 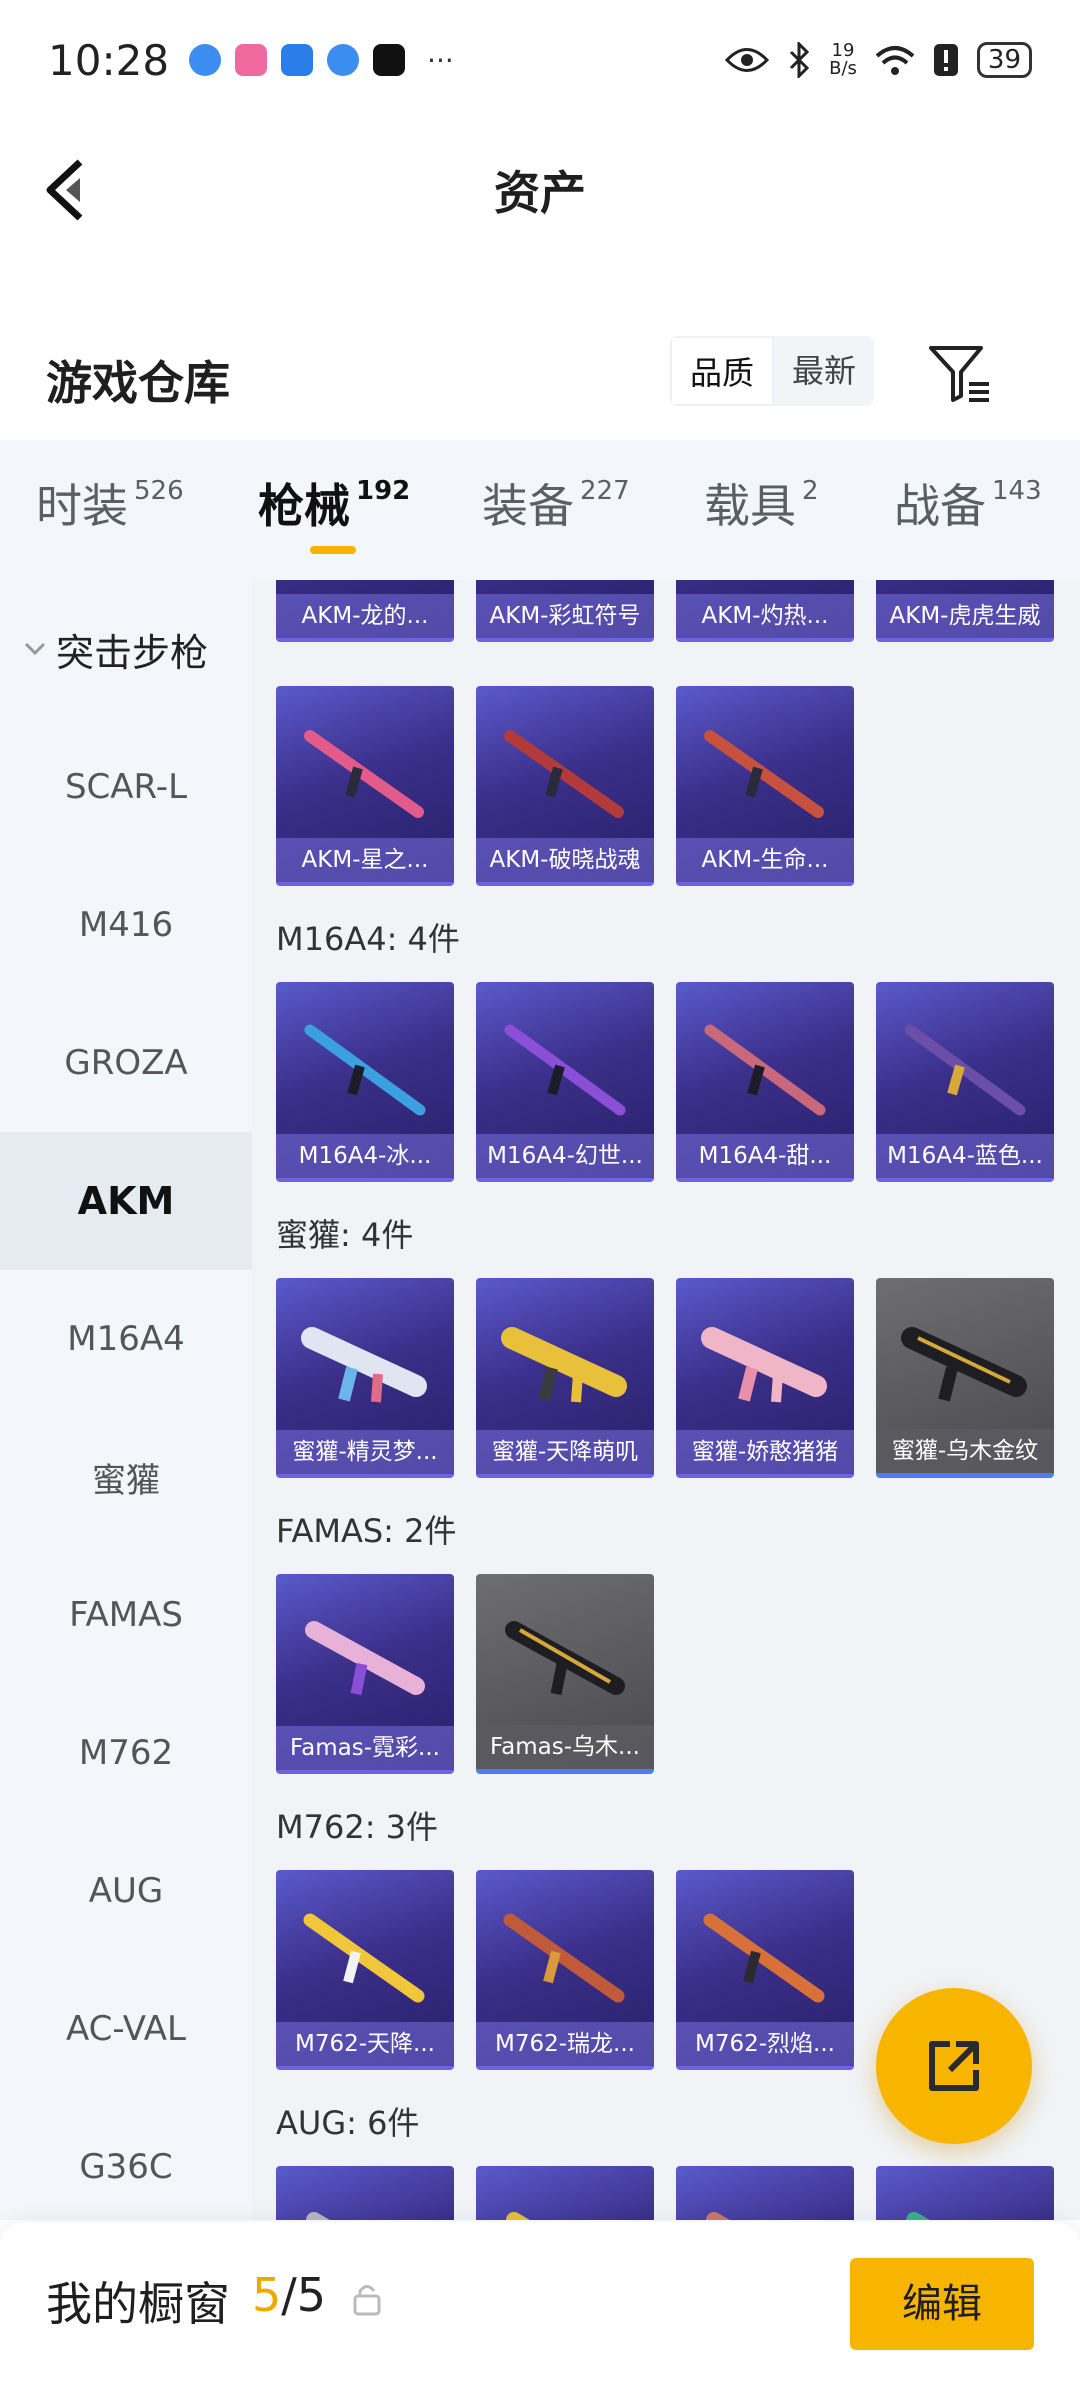 What do you see at coordinates (126, 1753) in the screenshot?
I see `sidebar-item-m762: M762` at bounding box center [126, 1753].